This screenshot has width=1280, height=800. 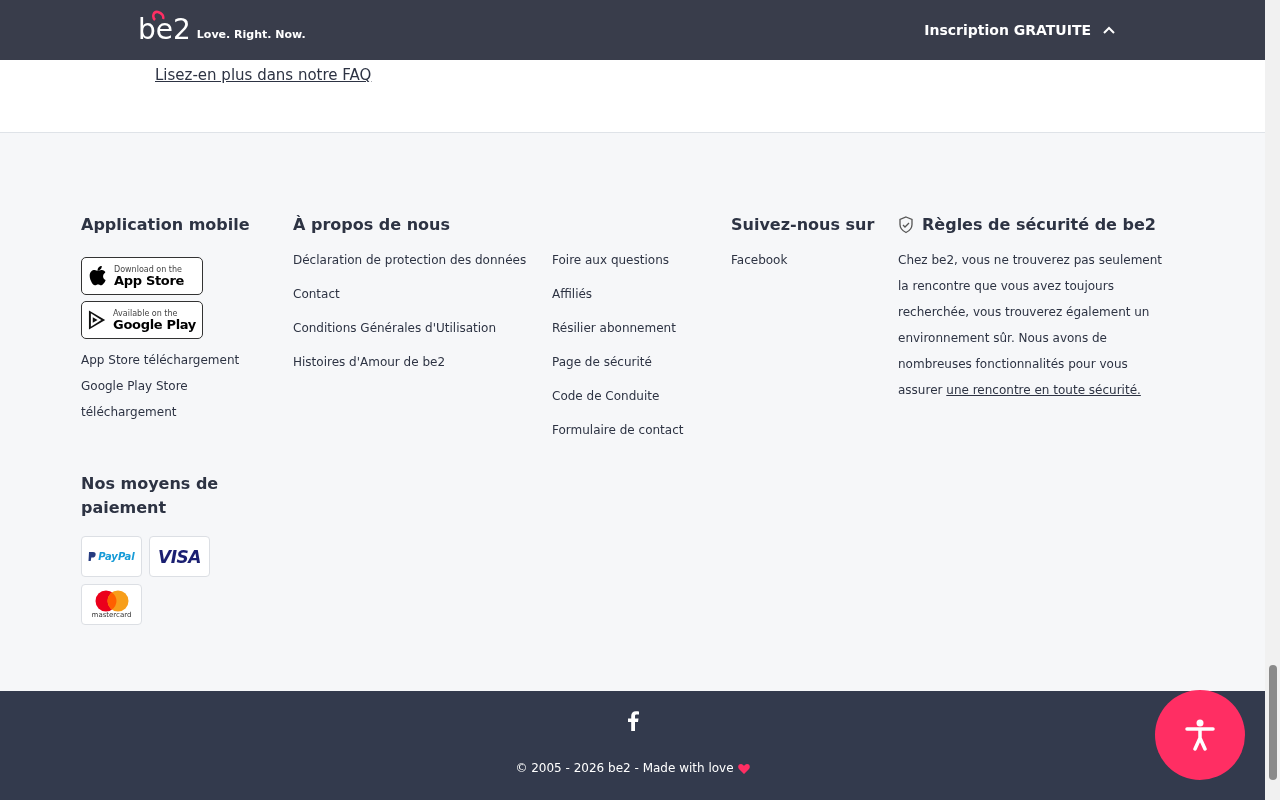 I want to click on visa-logo: VISA, so click(x=179, y=557).